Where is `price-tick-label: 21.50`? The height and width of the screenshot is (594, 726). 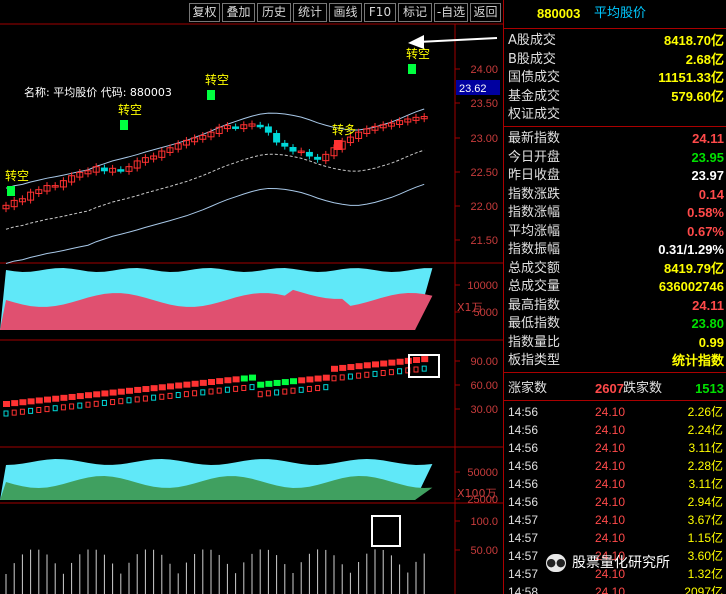 price-tick-label: 21.50 is located at coordinates (484, 241).